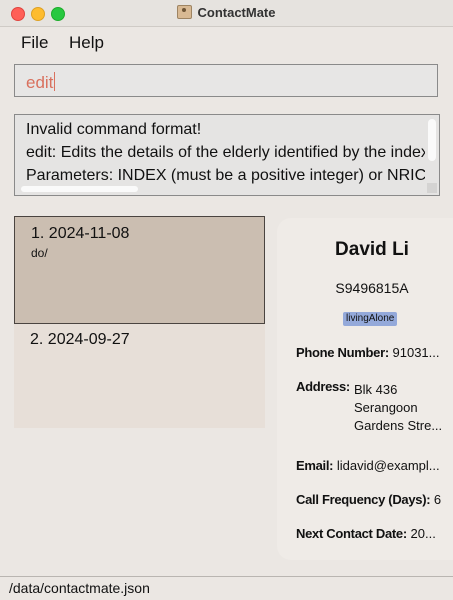  Describe the element at coordinates (79, 189) in the screenshot. I see `horizontal-scrollbar-thumb` at that location.